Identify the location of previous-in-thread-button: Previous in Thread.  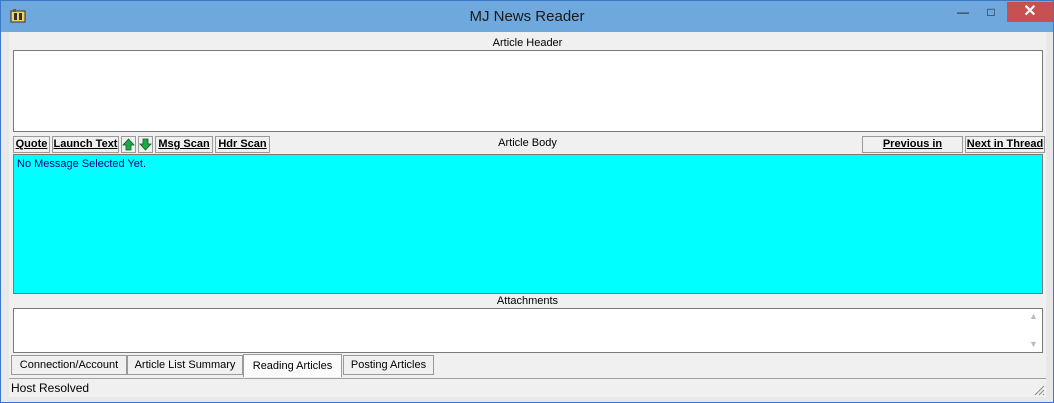
(912, 150).